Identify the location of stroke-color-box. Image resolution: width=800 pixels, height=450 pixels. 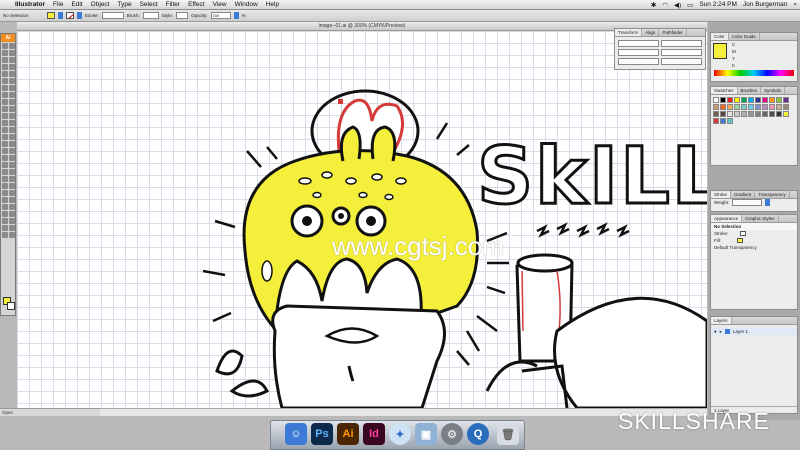
(11, 306).